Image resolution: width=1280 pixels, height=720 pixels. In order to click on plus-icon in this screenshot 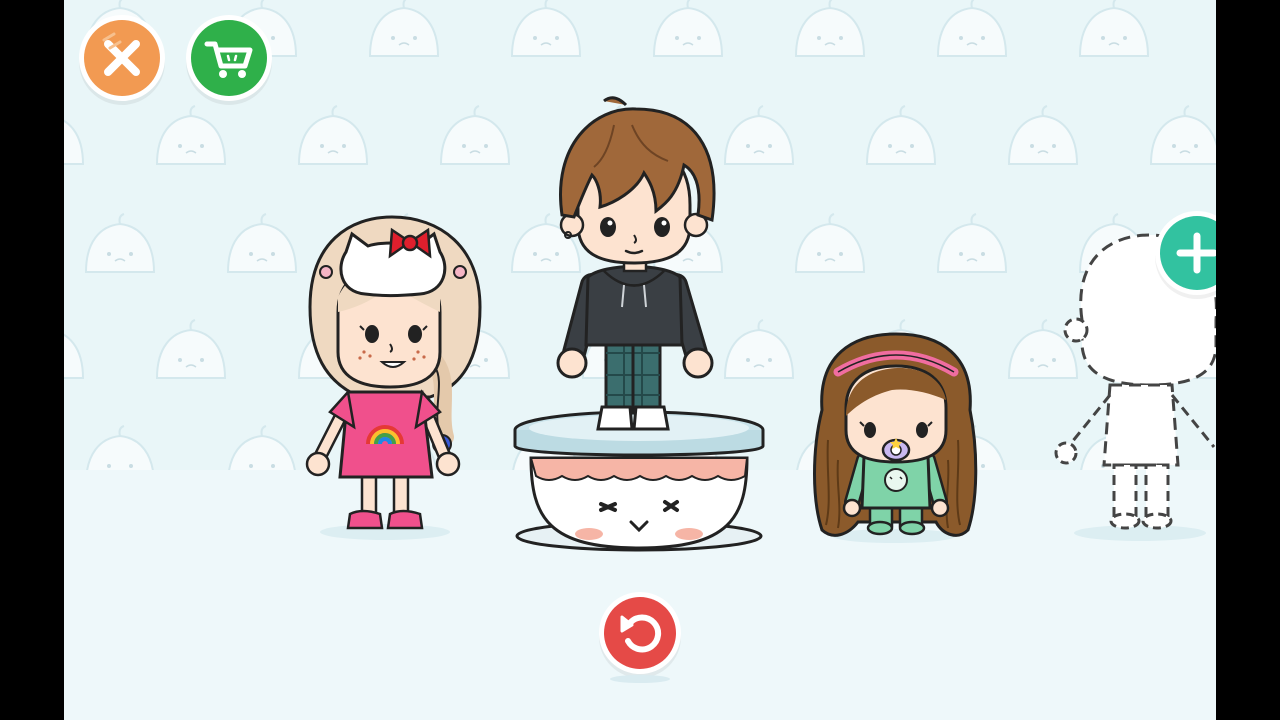, I will do `click(1196, 253)`.